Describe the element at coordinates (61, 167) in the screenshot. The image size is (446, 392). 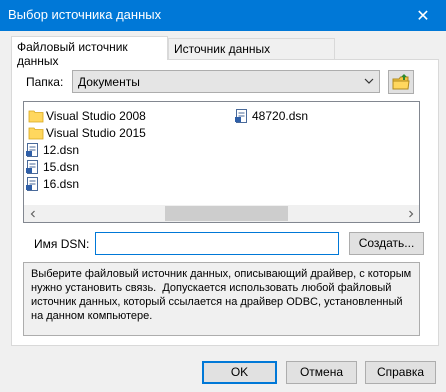
I see `file-name: 15.dsn` at that location.